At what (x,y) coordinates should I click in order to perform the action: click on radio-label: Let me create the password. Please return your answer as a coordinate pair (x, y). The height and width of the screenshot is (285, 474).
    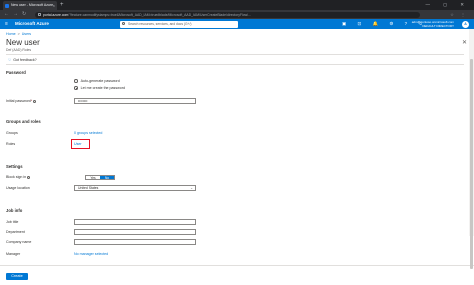
    Looking at the image, I should click on (102, 88).